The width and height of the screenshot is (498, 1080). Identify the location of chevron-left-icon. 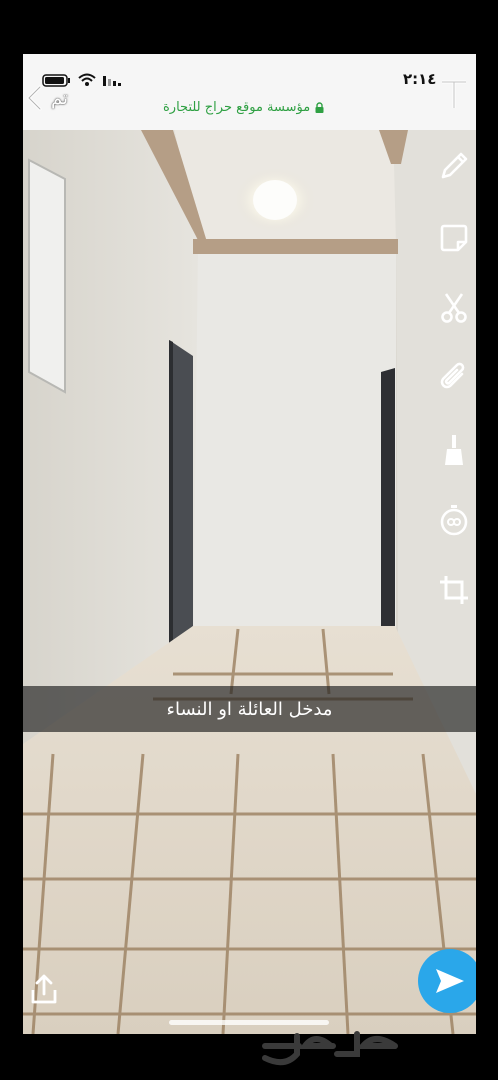
(34, 98).